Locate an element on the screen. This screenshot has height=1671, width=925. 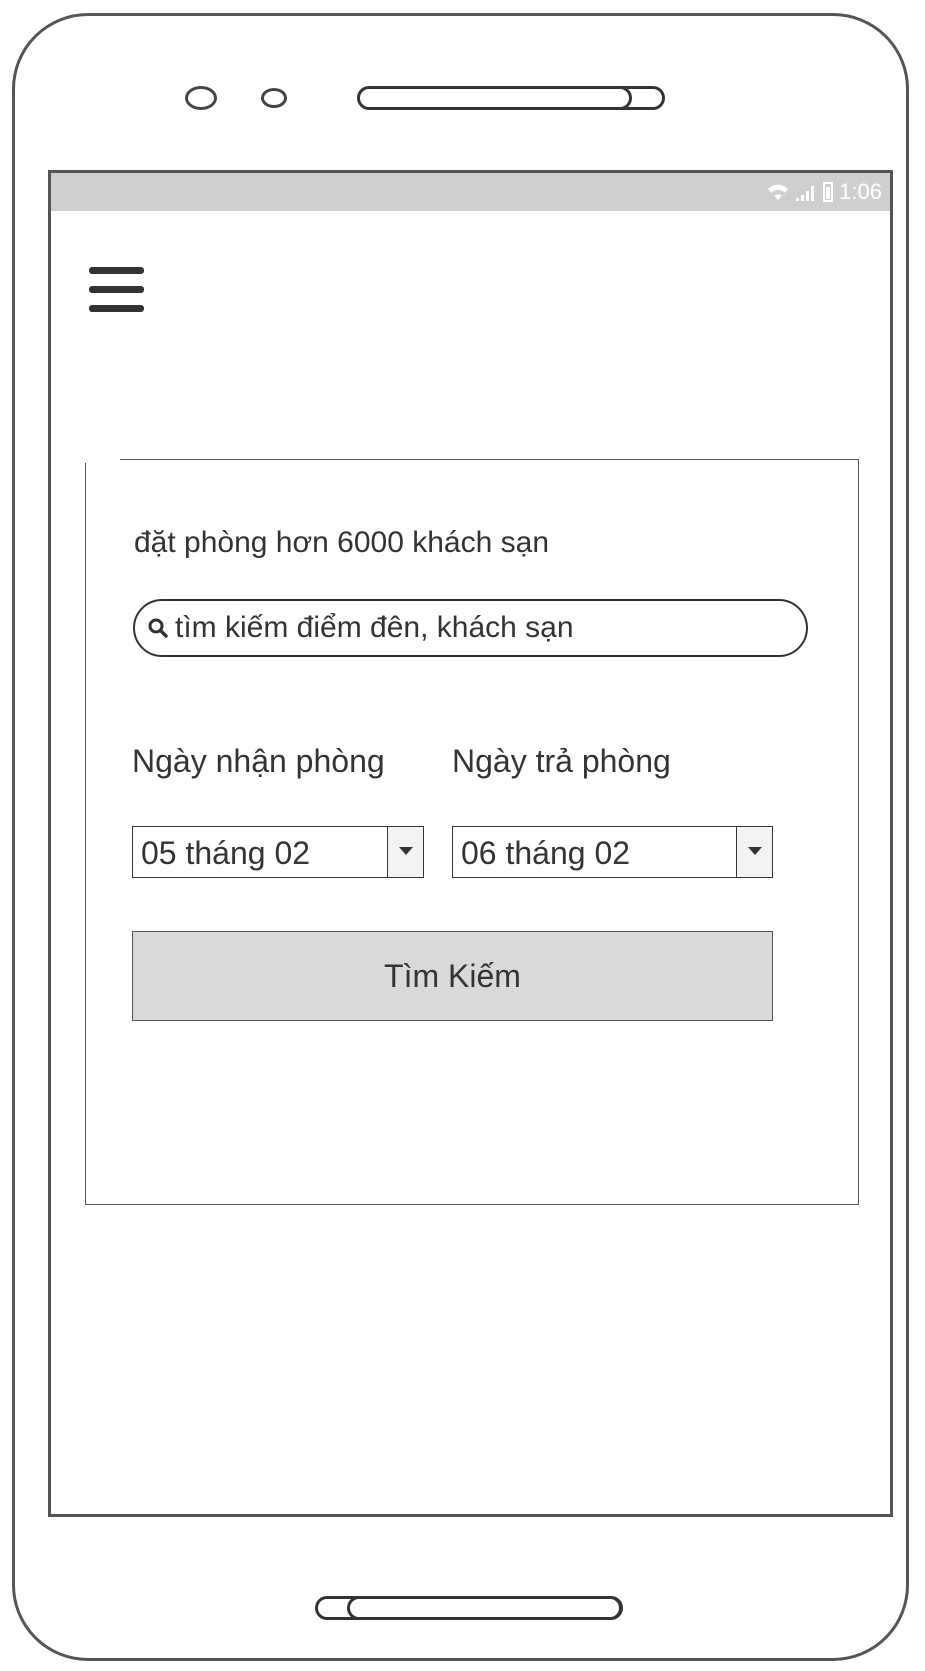
checkout-dropdown-toggle is located at coordinates (754, 852).